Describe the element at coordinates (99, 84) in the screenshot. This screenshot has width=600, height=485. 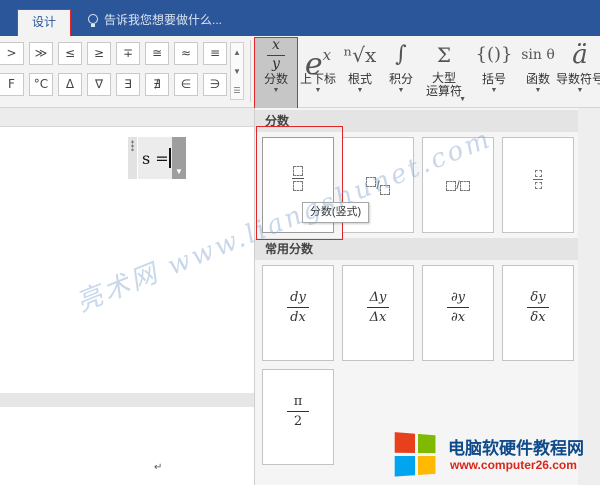
I see `symbol-button: ∇` at that location.